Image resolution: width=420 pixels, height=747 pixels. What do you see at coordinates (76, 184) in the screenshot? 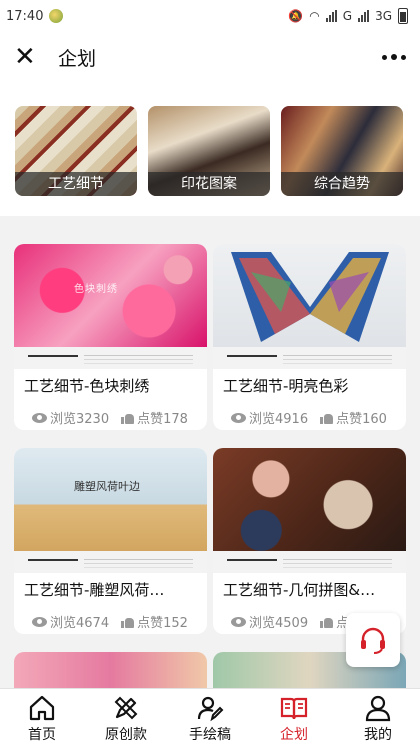
I see `category-label: 工艺细节` at bounding box center [76, 184].